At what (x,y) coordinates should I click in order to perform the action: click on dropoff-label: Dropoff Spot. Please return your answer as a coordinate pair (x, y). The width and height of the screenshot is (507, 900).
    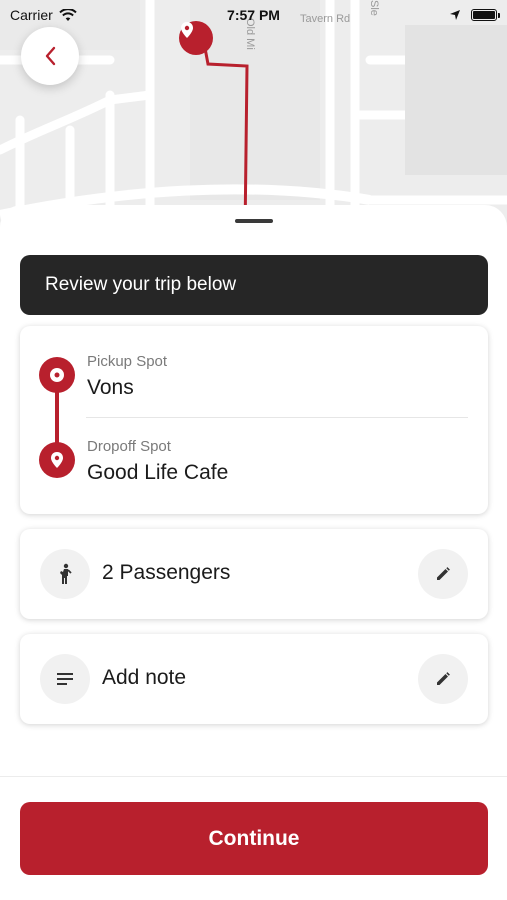
    Looking at the image, I should click on (129, 446).